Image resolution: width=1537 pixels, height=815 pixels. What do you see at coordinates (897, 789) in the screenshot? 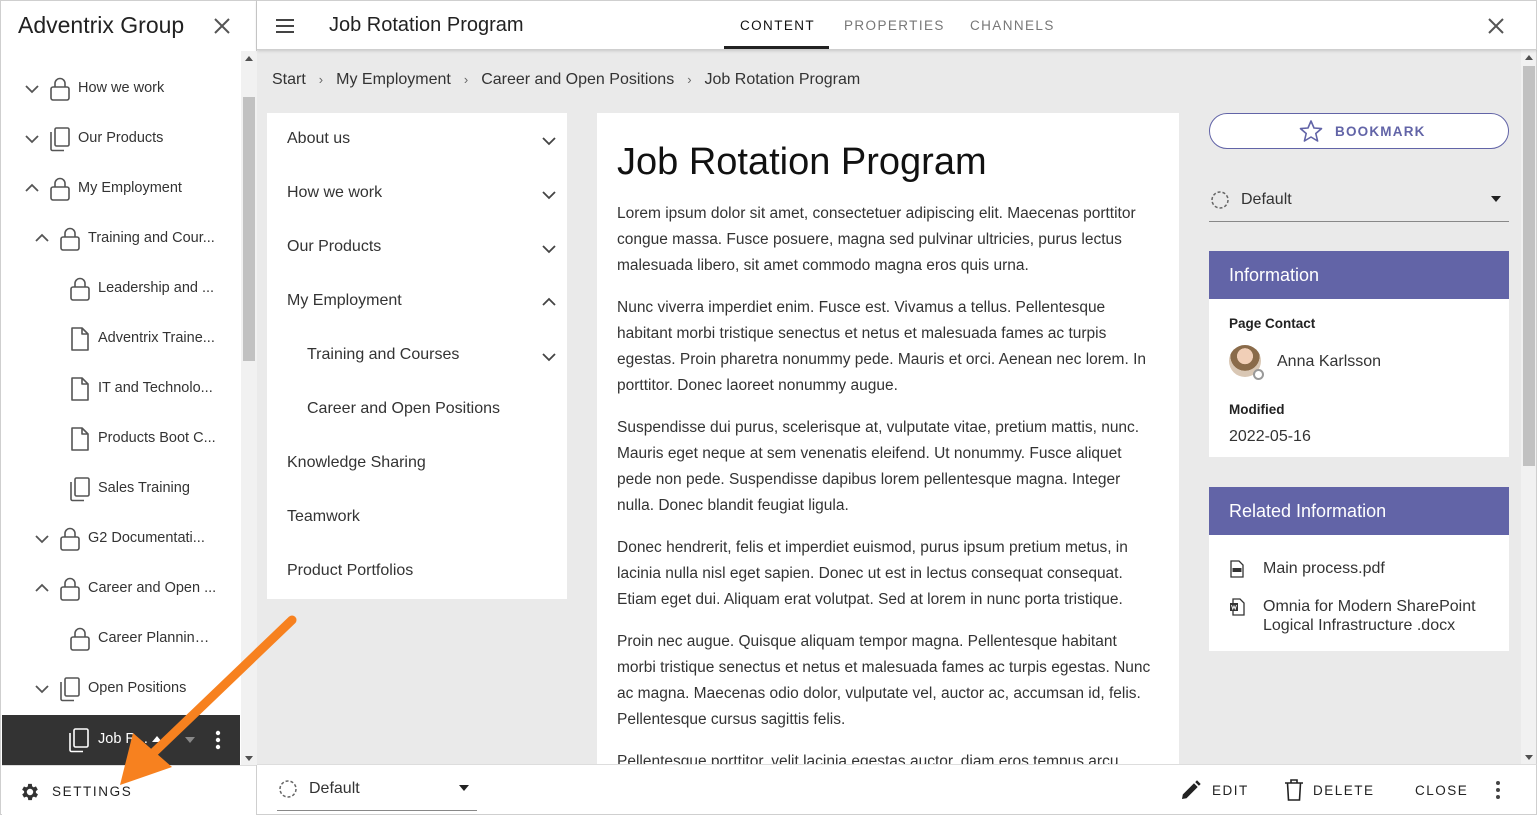
I see `bottom-action-bar: Default EDIT DELETE CLOSE` at bounding box center [897, 789].